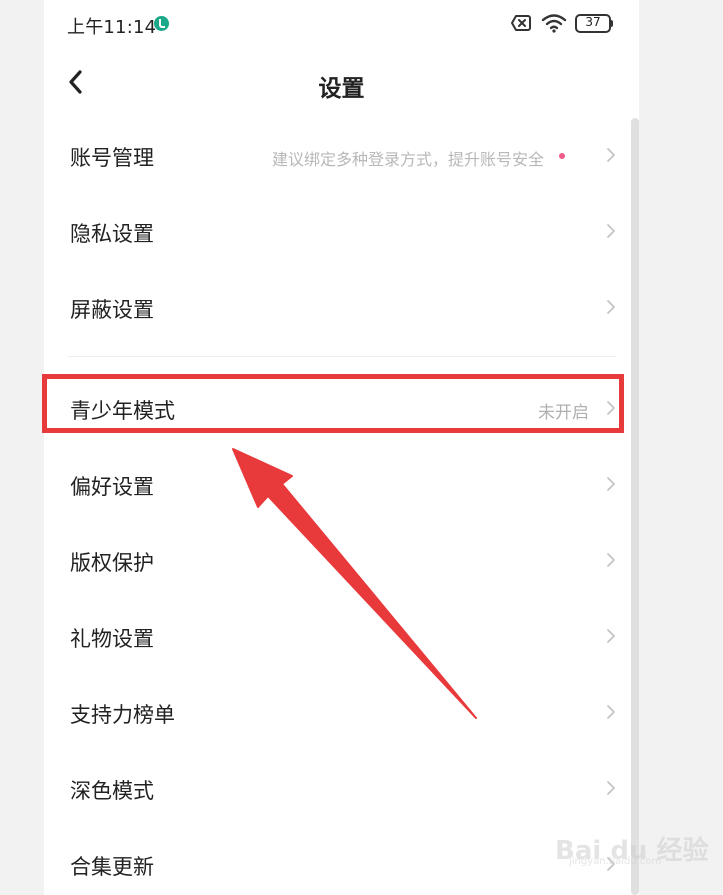 The height and width of the screenshot is (895, 723). What do you see at coordinates (563, 413) in the screenshot?
I see `teen-mode-status: 未开启` at bounding box center [563, 413].